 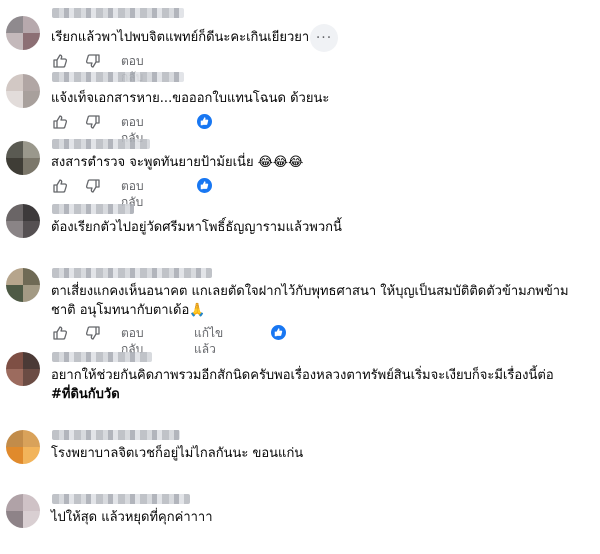 What do you see at coordinates (128, 310) in the screenshot?
I see `comment-text-line: ชาติ อนุโมทนากับตาเด้อ🙏` at bounding box center [128, 310].